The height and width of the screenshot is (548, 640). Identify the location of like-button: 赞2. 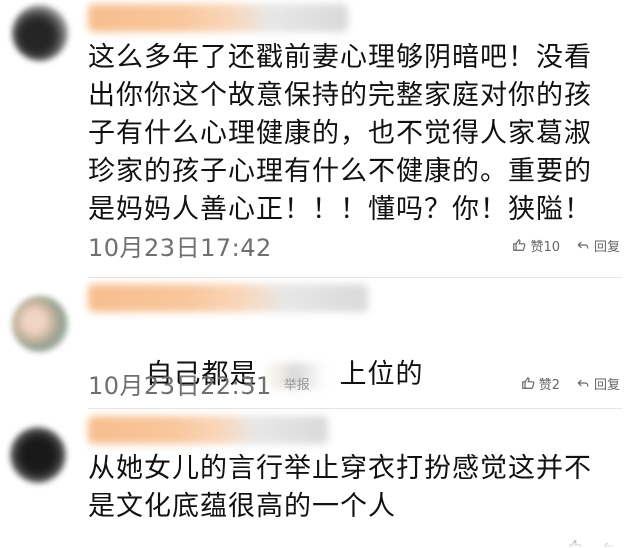
(540, 383).